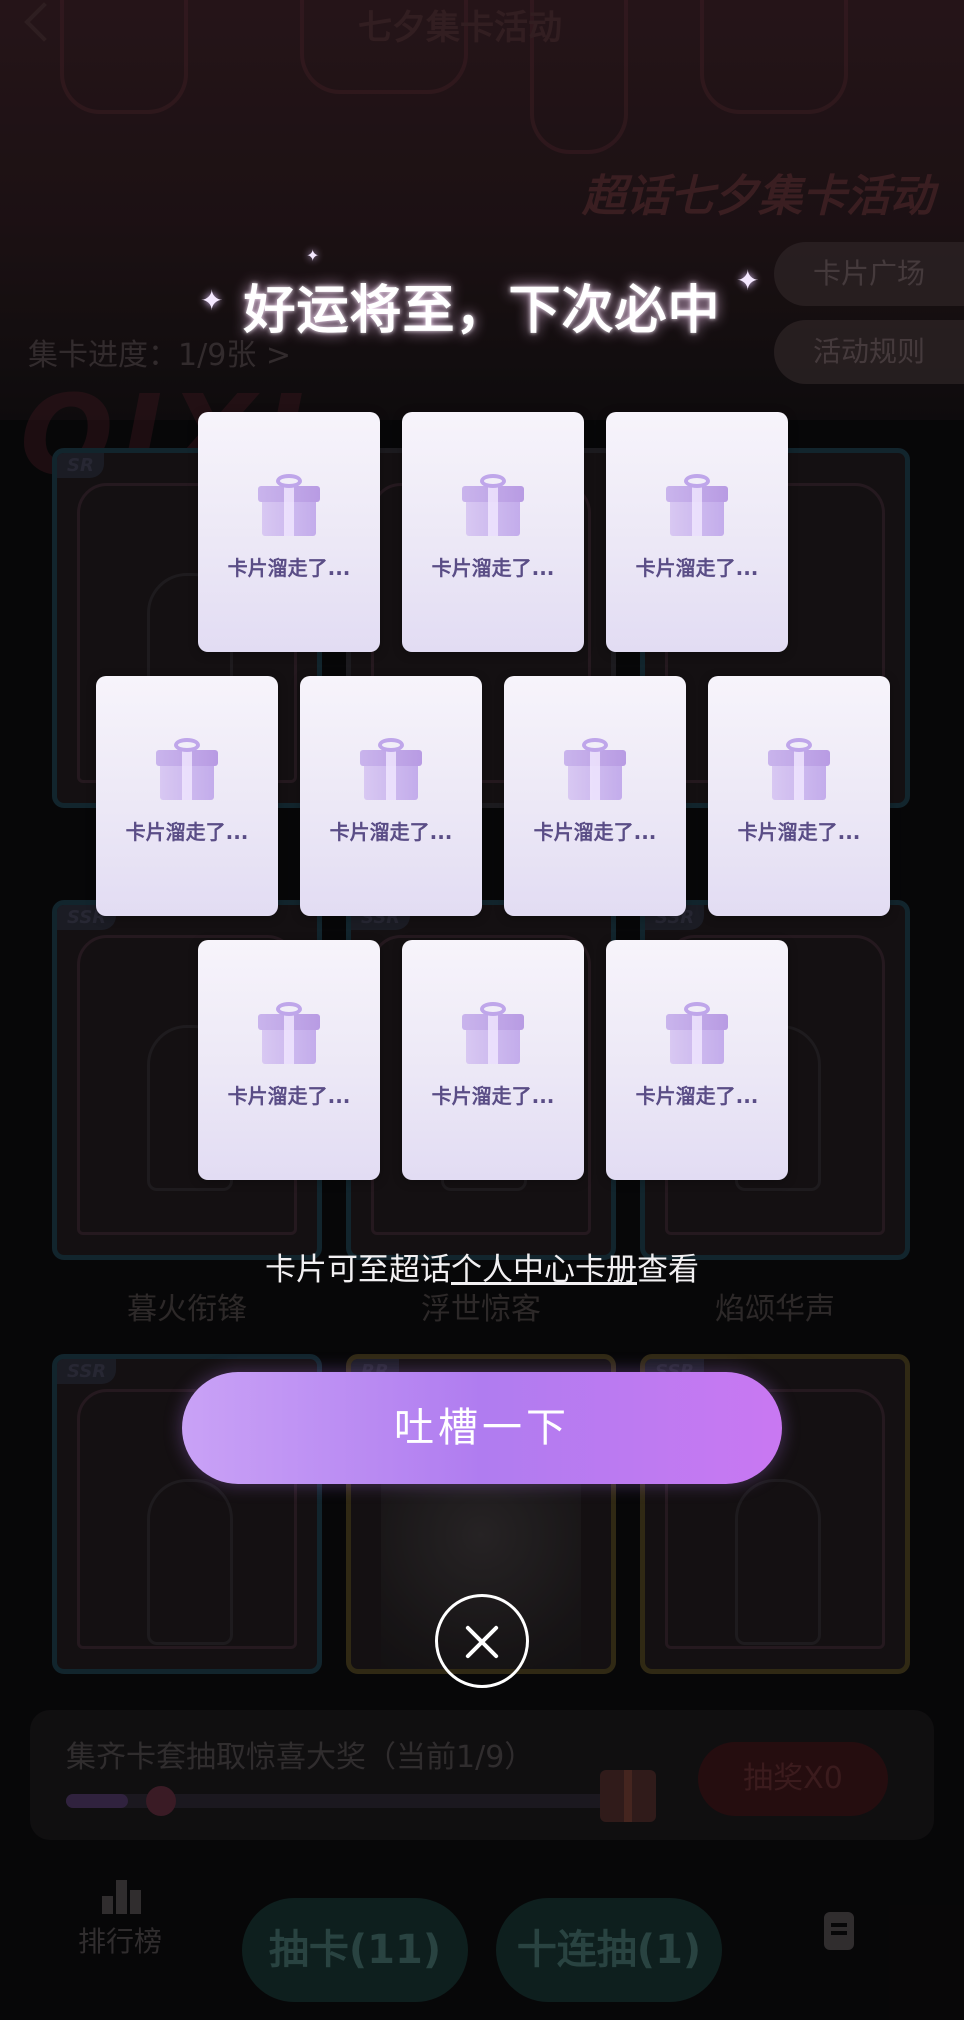 Image resolution: width=964 pixels, height=2020 pixels. Describe the element at coordinates (668, 1270) in the screenshot. I see `hint-suffix: 查看` at that location.